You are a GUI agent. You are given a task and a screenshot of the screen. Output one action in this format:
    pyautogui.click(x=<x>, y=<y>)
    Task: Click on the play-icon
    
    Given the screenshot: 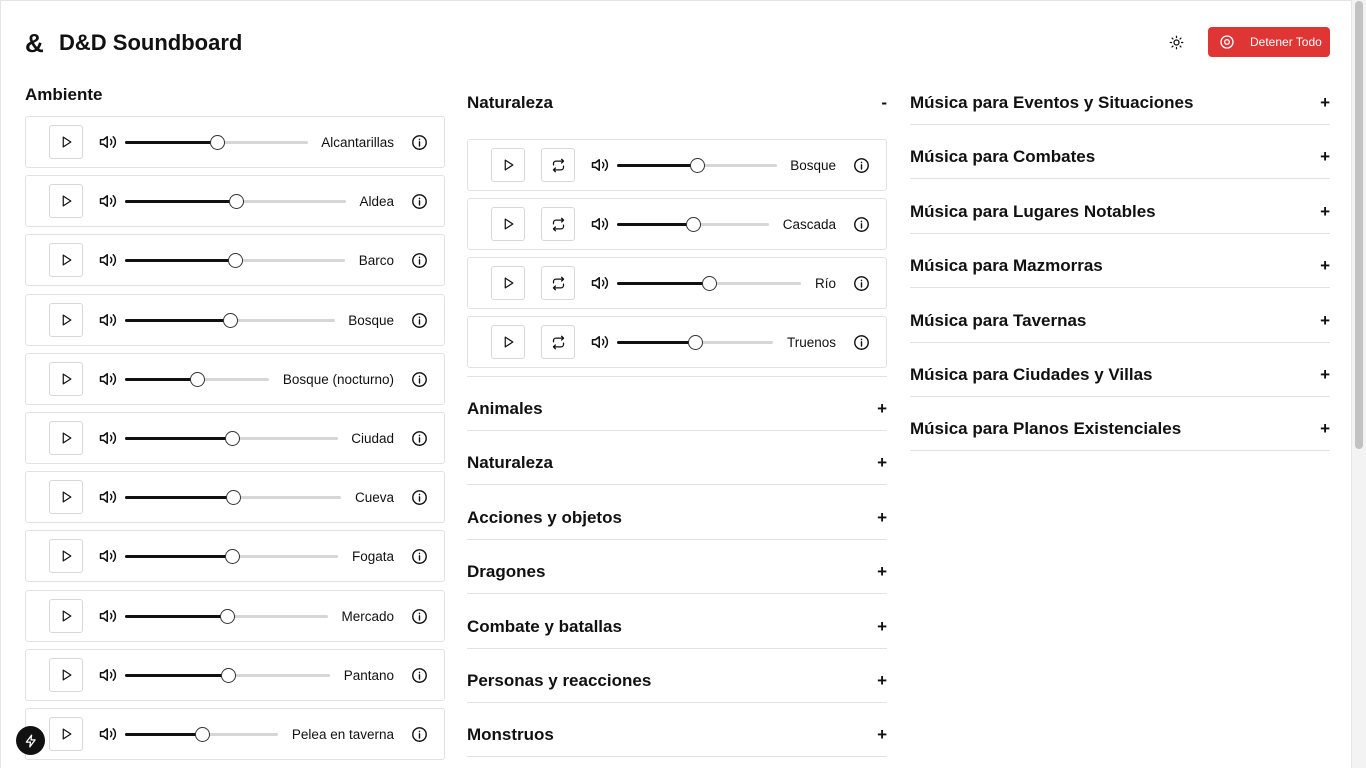 What is the action you would take?
    pyautogui.click(x=66, y=260)
    